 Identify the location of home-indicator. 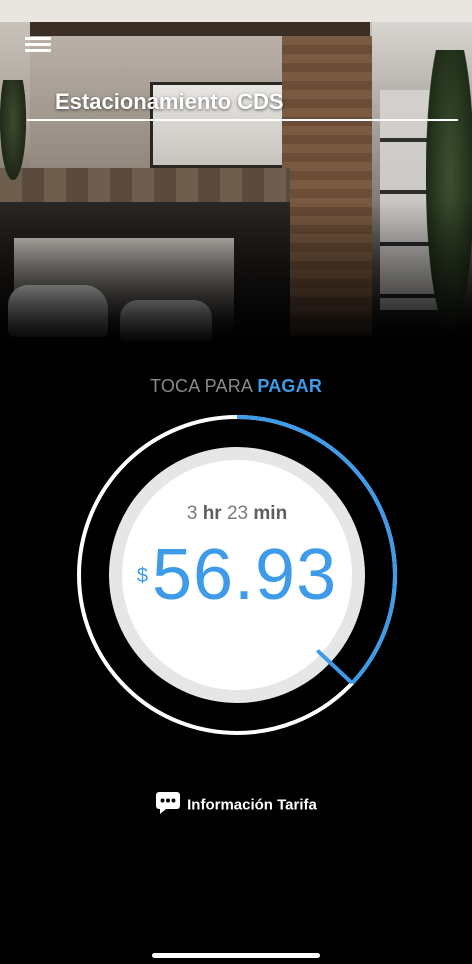
(236, 955).